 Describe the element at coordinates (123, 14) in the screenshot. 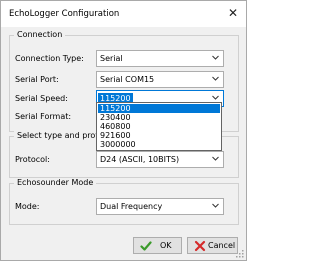

I see `title-bar: EchoLogger Configuration ✕` at that location.